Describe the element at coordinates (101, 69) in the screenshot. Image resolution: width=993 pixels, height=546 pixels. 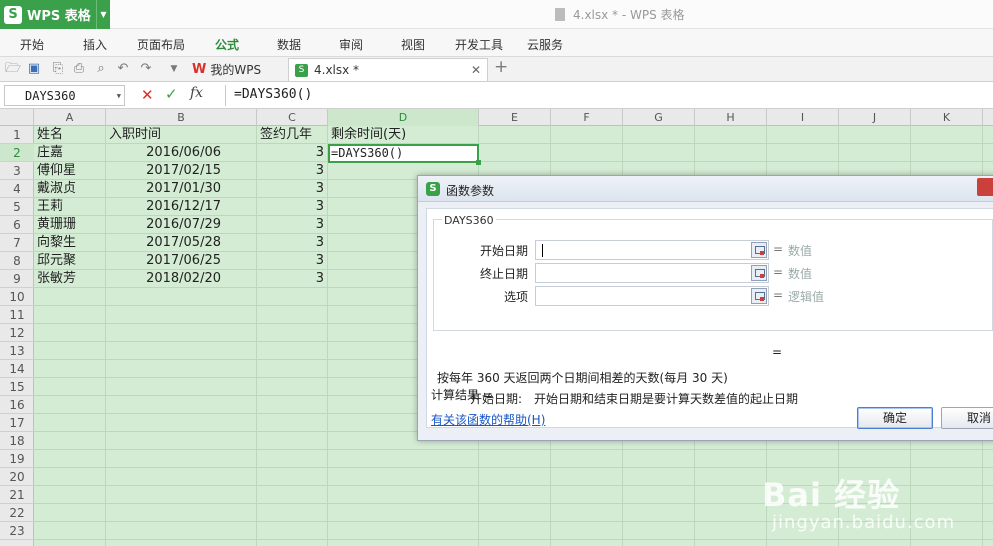
I see `print-preview-icon: ⌕` at that location.